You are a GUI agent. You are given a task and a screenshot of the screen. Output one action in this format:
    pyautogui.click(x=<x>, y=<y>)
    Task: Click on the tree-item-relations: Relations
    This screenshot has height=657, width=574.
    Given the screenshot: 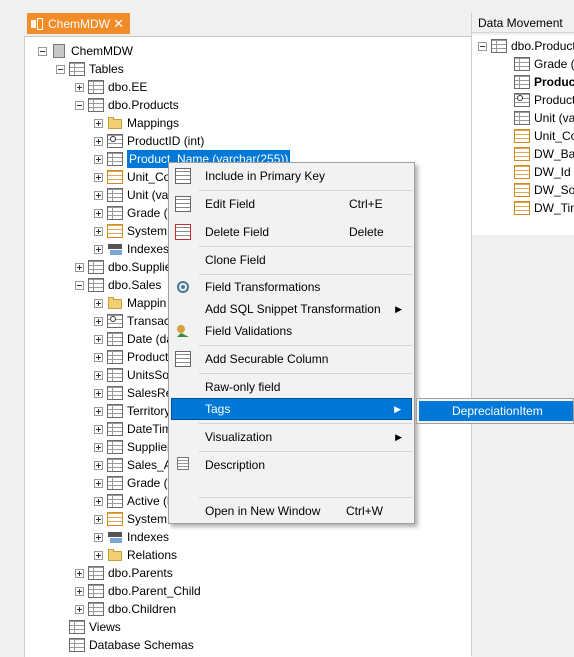 What is the action you would take?
    pyautogui.click(x=135, y=555)
    